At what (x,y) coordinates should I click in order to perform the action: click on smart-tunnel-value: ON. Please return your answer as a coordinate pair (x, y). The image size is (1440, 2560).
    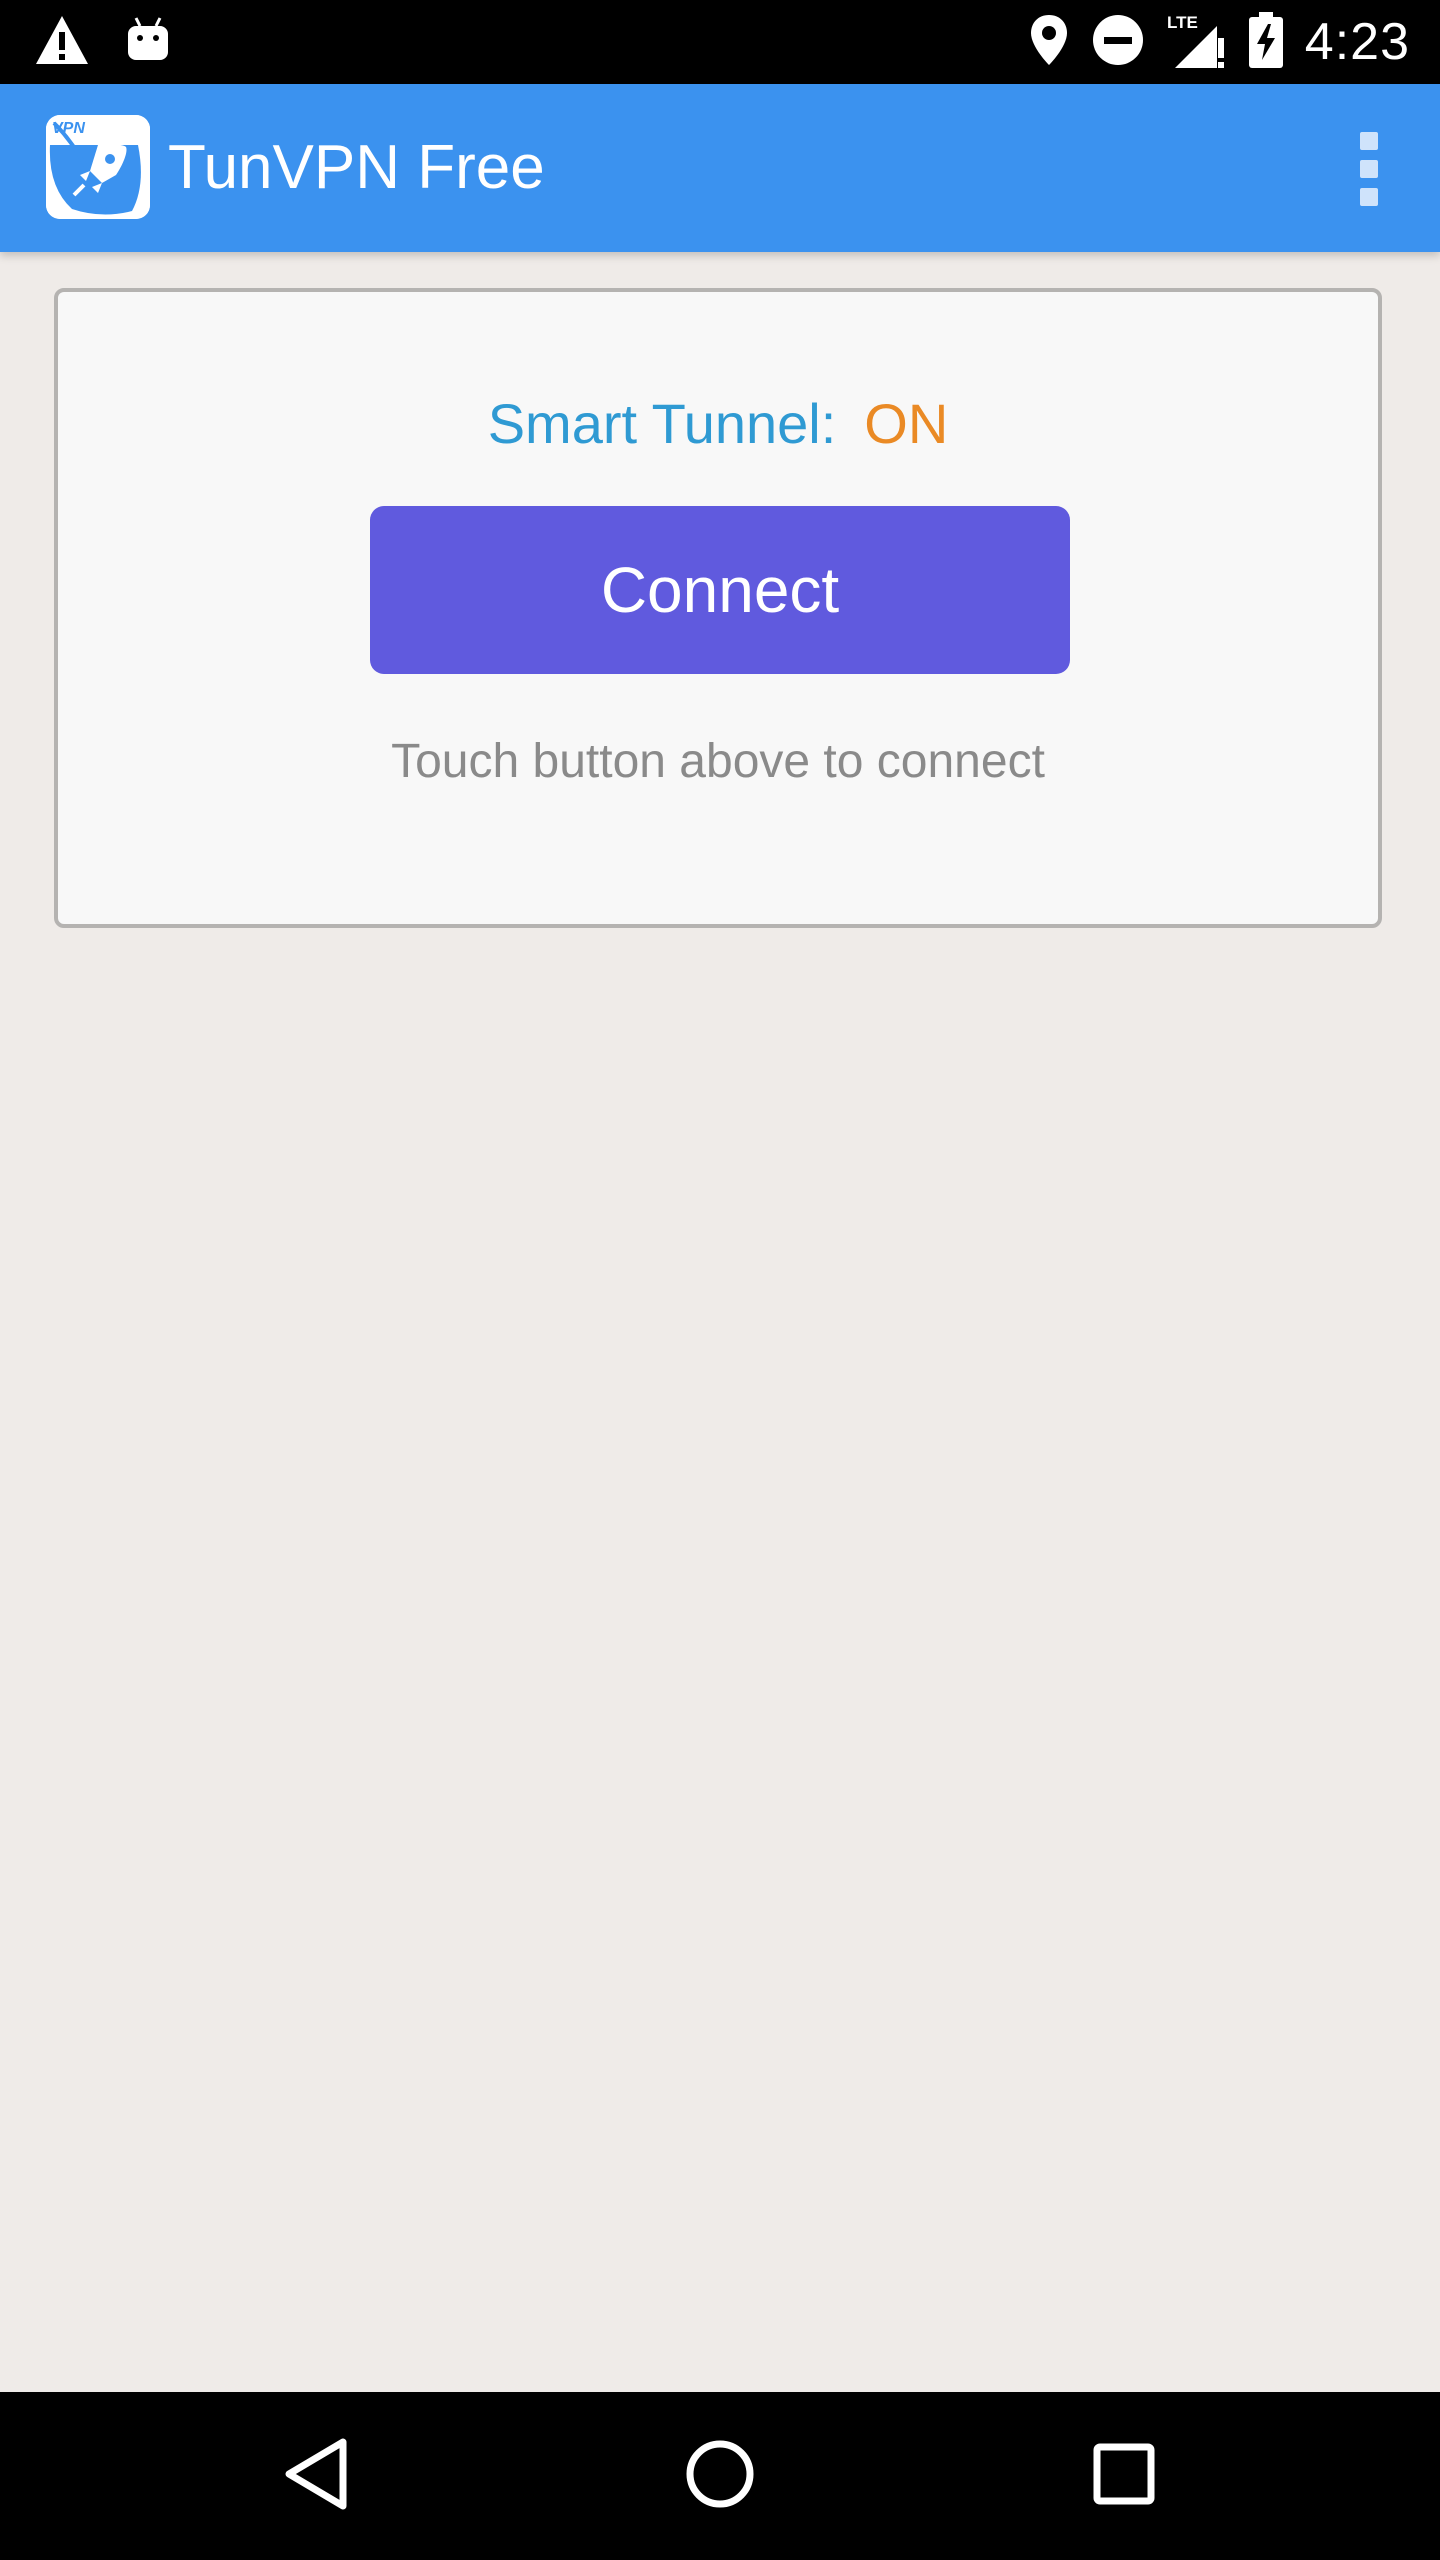
    Looking at the image, I should click on (906, 423).